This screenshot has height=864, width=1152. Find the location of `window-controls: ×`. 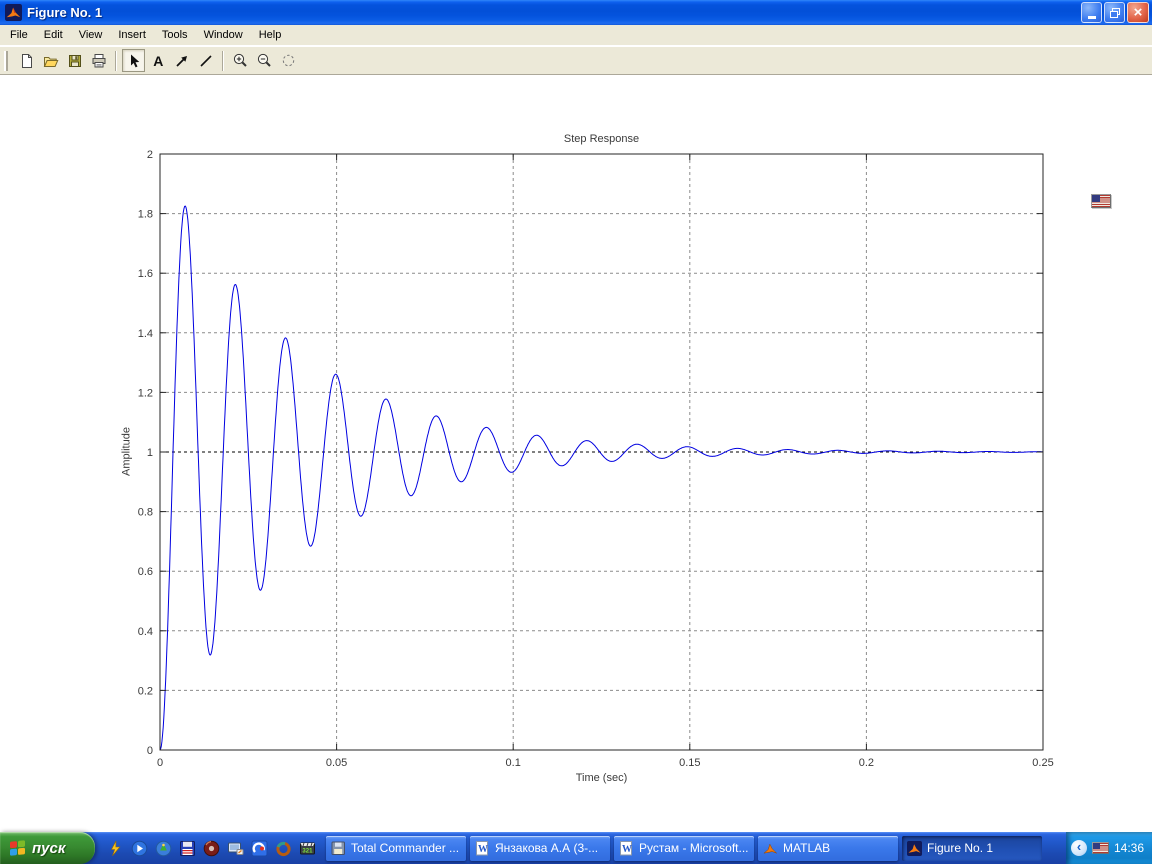

window-controls: × is located at coordinates (1115, 12).